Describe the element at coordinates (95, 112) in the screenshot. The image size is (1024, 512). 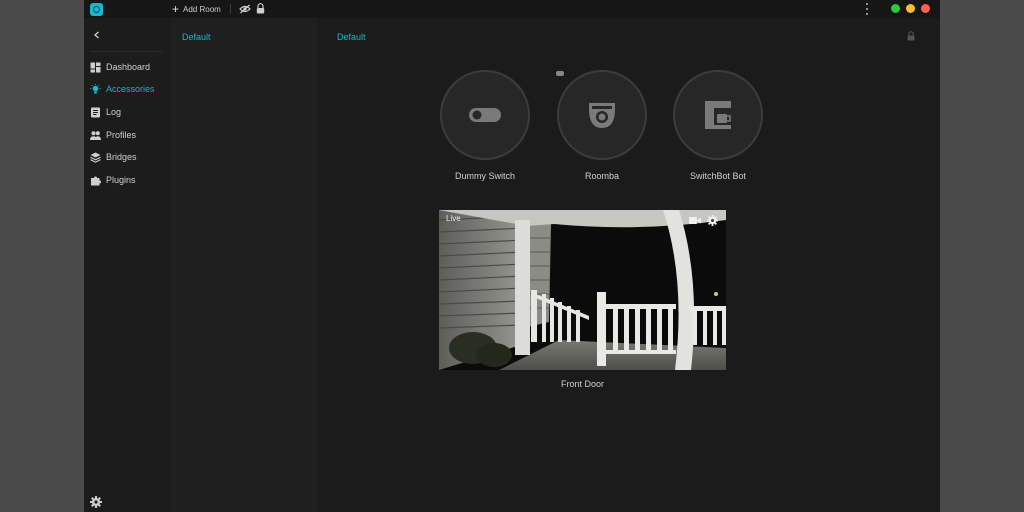
I see `log-icon` at that location.